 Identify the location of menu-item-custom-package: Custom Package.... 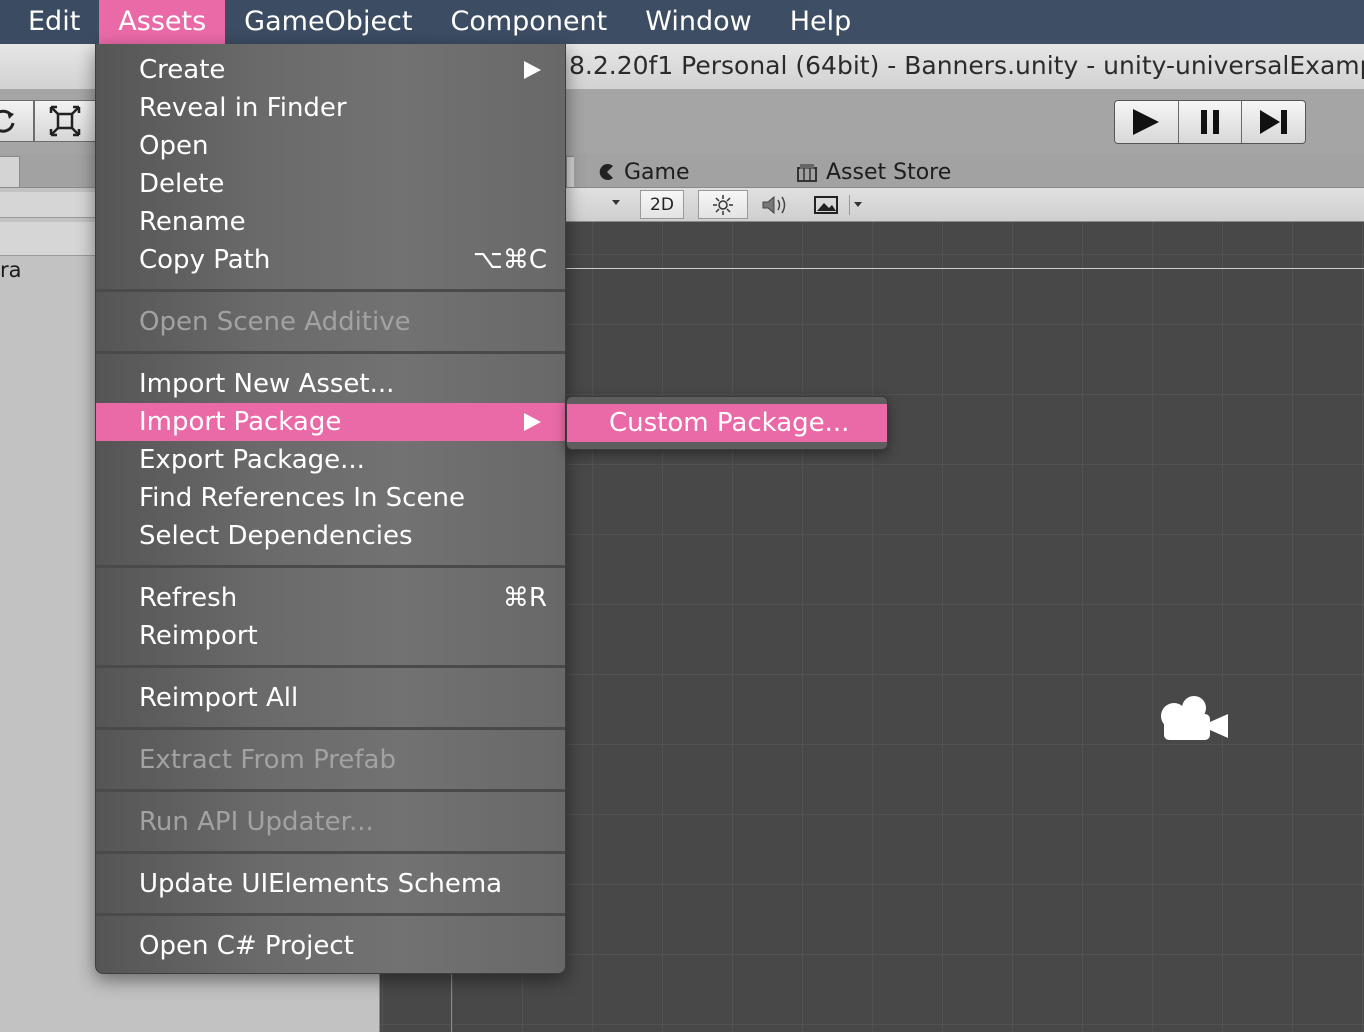
(727, 423).